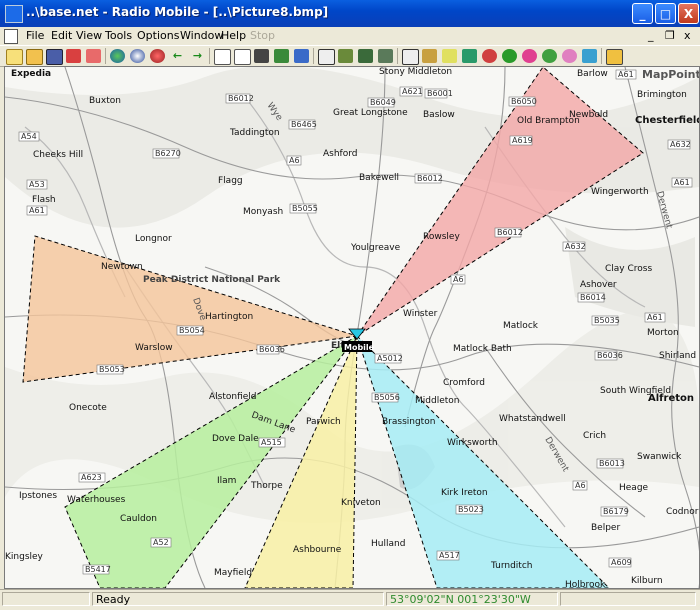 This screenshot has width=700, height=610. I want to click on menu-file: File, so click(35, 35).